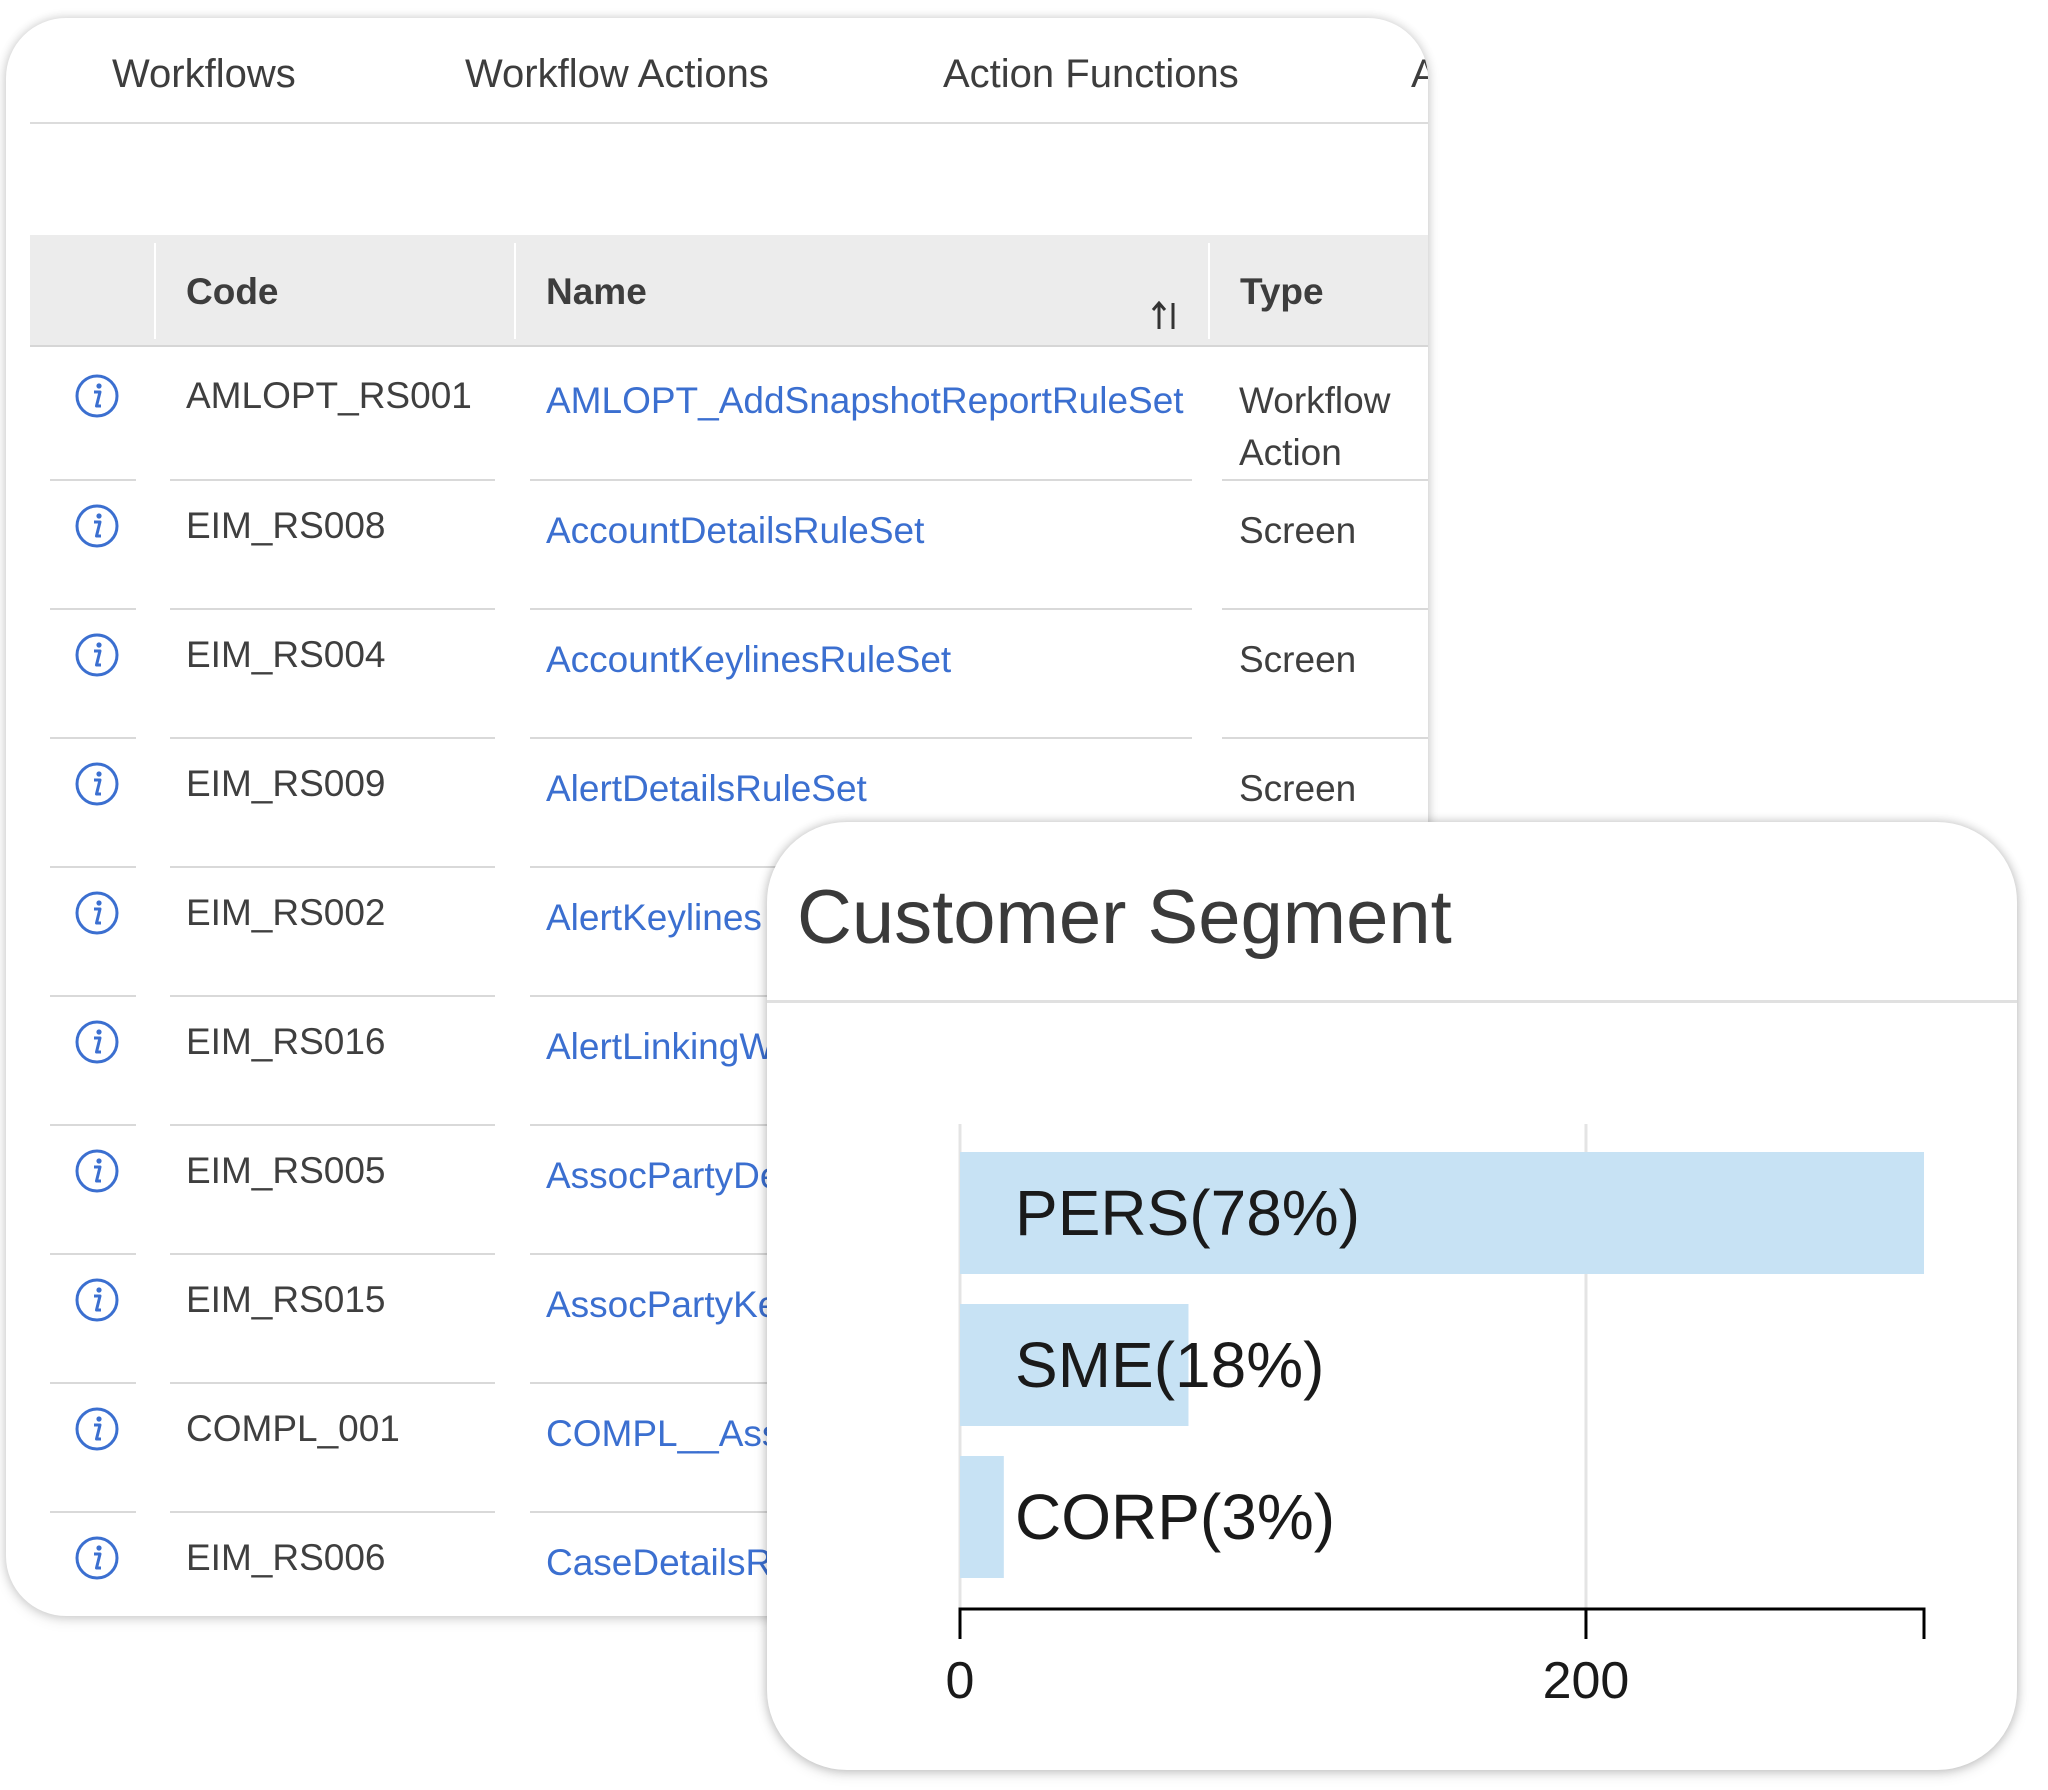  What do you see at coordinates (960, 1681) in the screenshot?
I see `x-tick-label: 0` at bounding box center [960, 1681].